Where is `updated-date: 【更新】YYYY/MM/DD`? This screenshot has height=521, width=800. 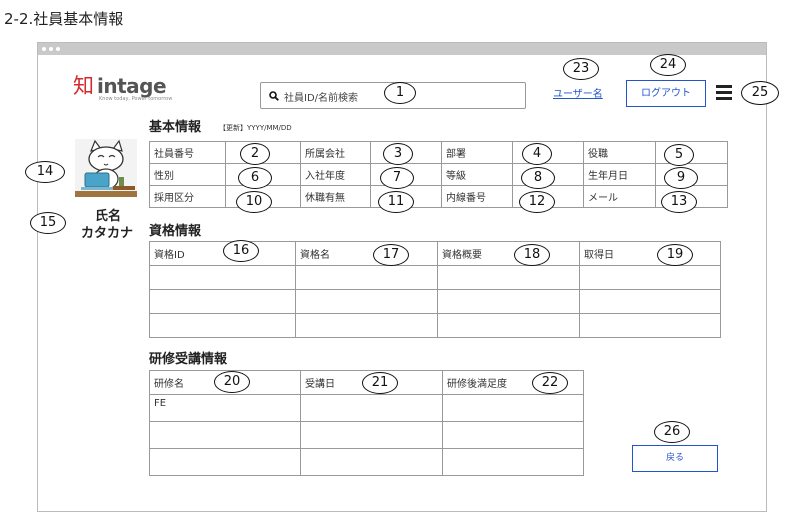
updated-date: 【更新】YYYY/MM/DD is located at coordinates (255, 128).